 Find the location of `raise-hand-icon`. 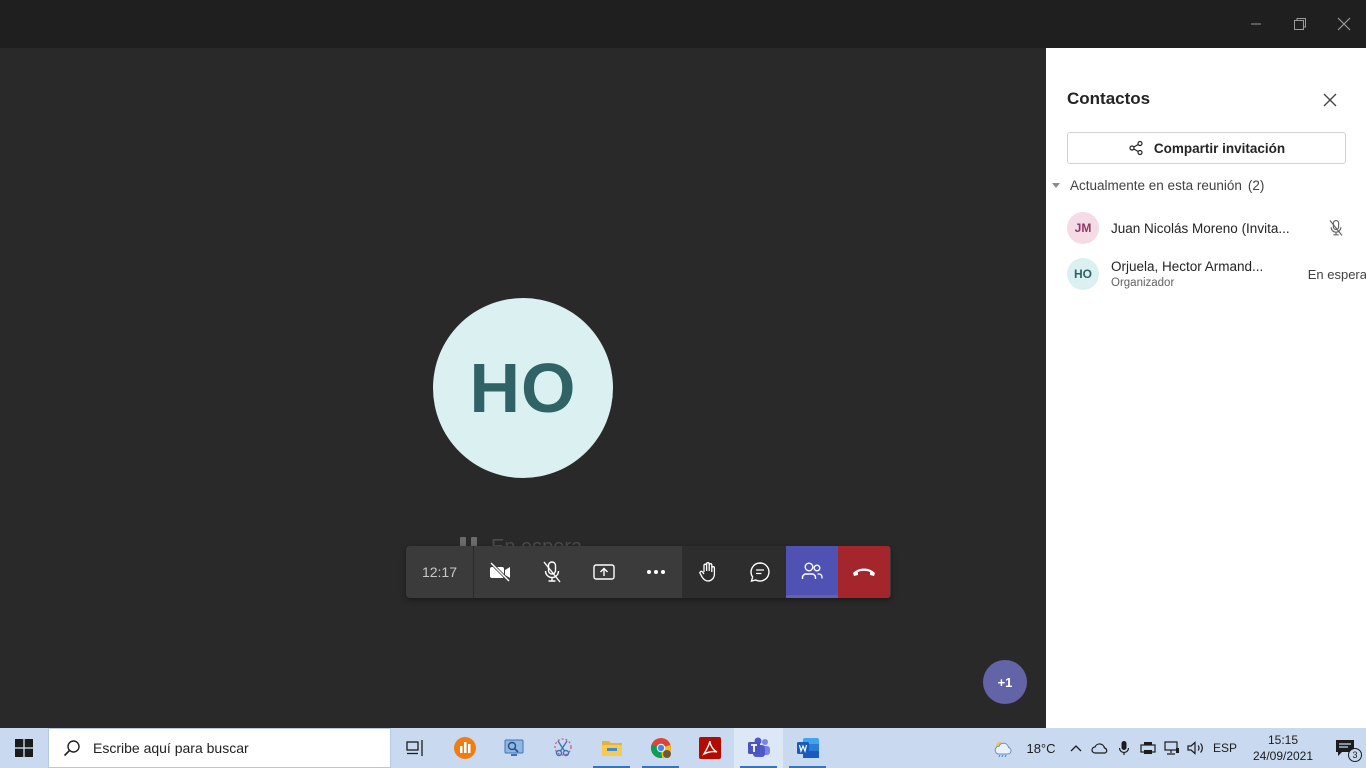

raise-hand-icon is located at coordinates (707, 572).